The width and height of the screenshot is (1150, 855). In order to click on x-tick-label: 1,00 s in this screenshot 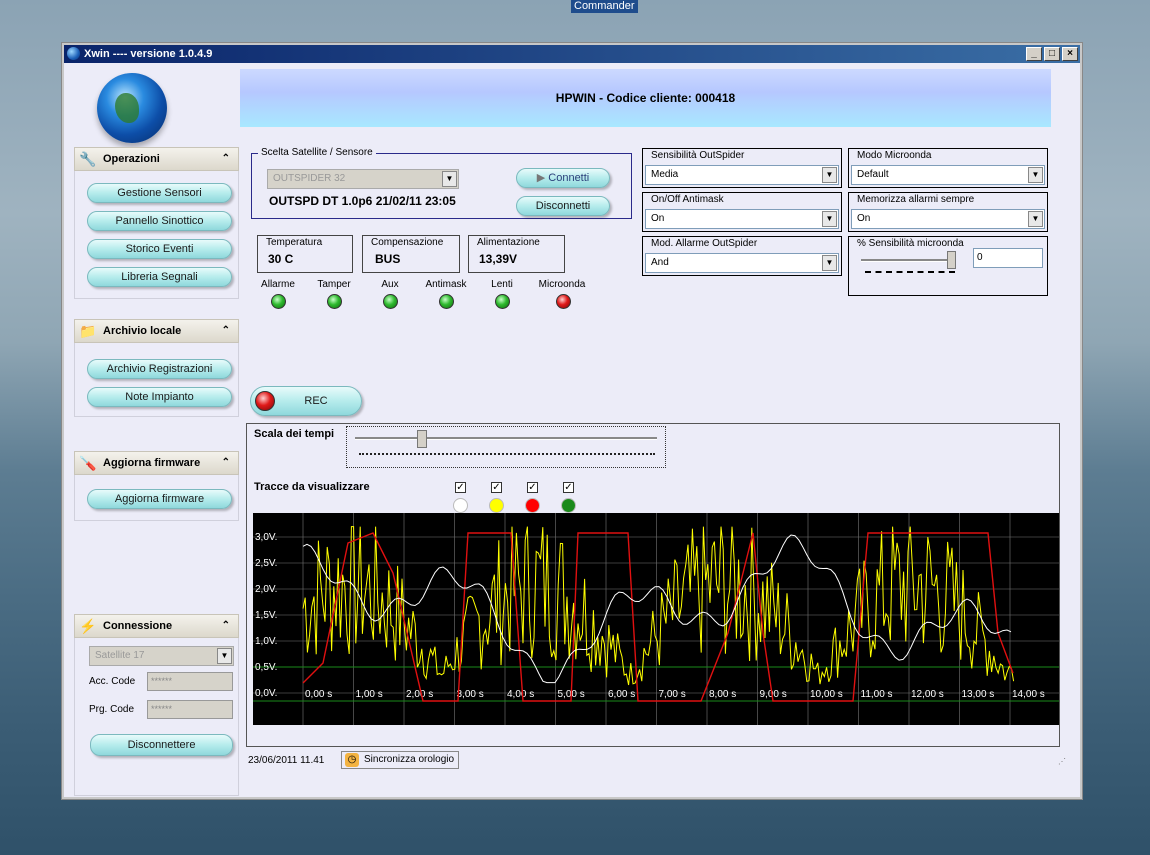, I will do `click(369, 694)`.